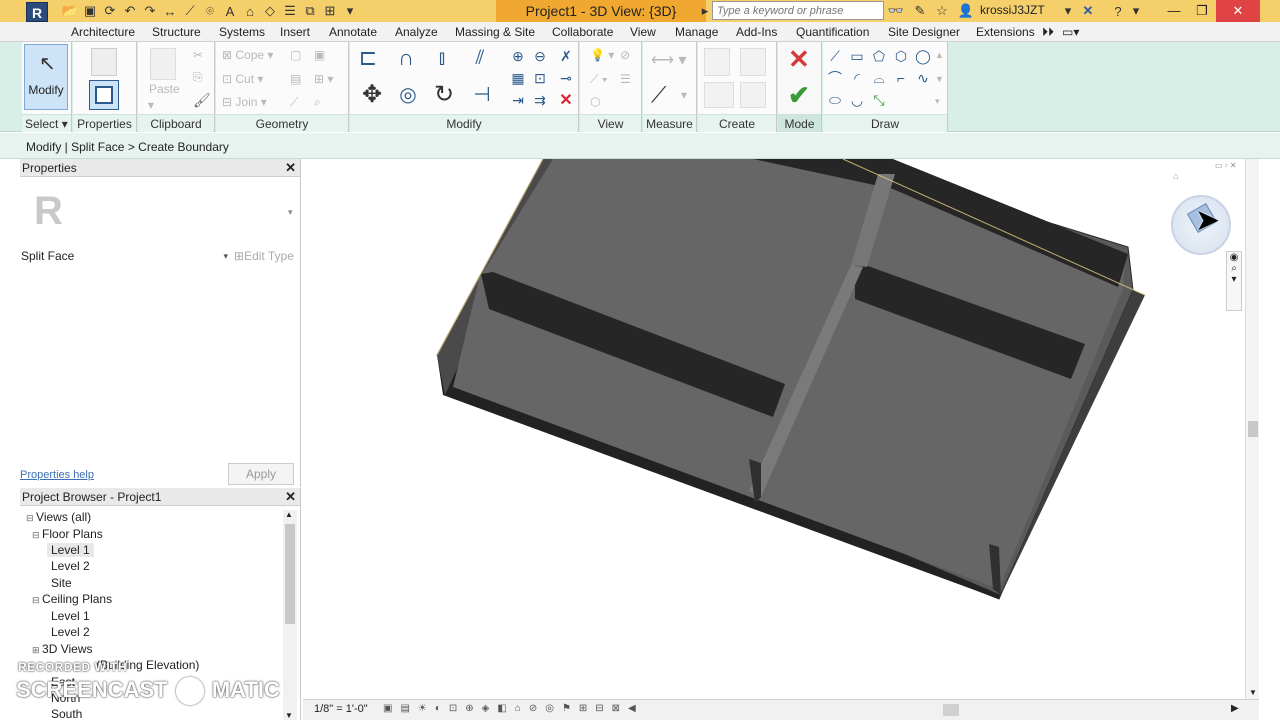 This screenshot has width=1280, height=721. Describe the element at coordinates (1070, 32) in the screenshot. I see `ribbon-toggle-icon: ▭▾` at that location.